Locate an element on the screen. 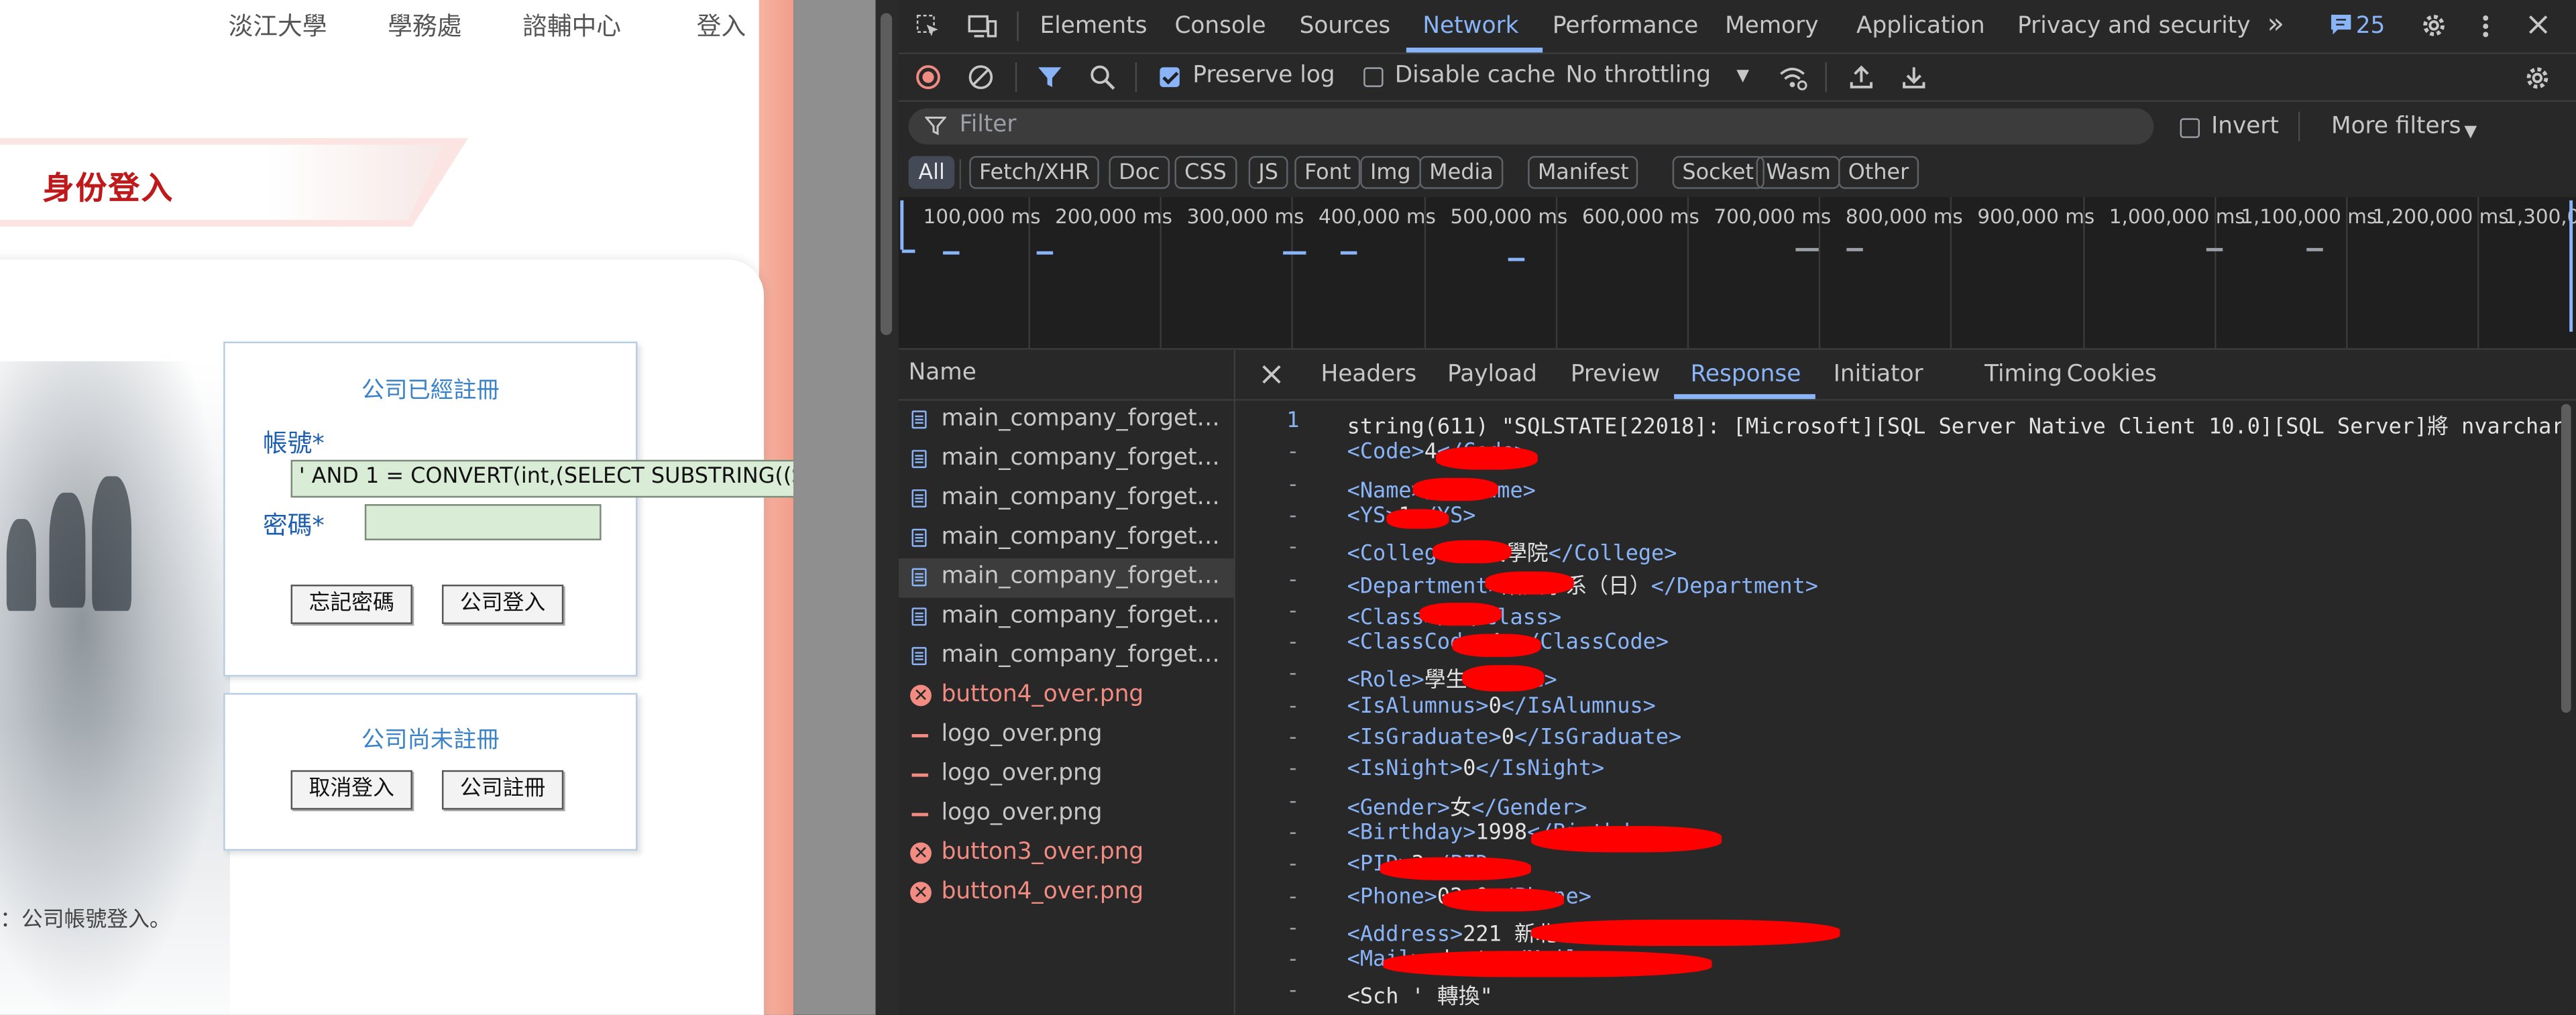  type-filter-wasm: Wasm is located at coordinates (1798, 172).